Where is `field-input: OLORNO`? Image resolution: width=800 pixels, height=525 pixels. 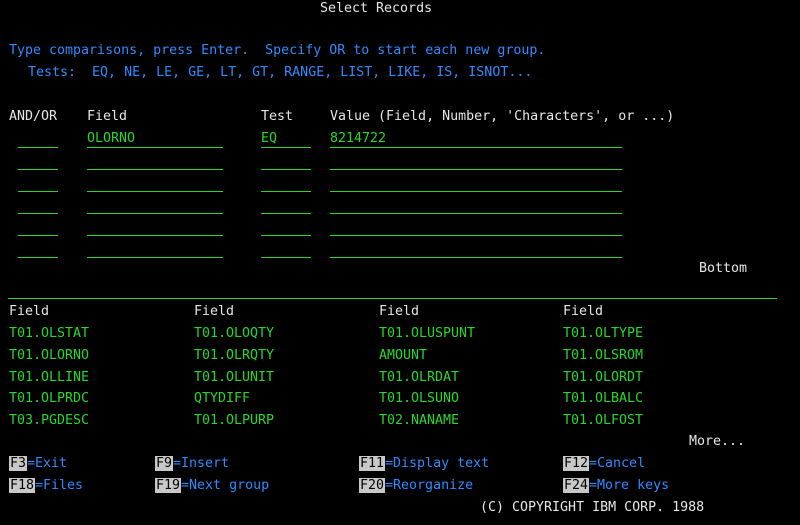 field-input: OLORNO is located at coordinates (155, 139).